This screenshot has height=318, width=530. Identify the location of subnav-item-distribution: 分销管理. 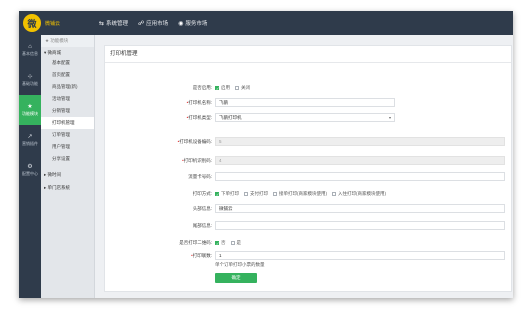
(67, 111).